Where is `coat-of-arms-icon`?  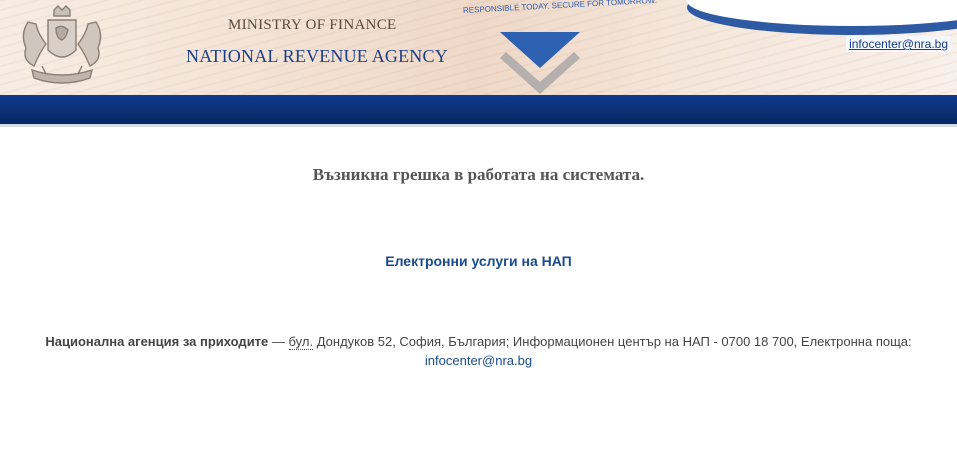
coat-of-arms-icon is located at coordinates (62, 44).